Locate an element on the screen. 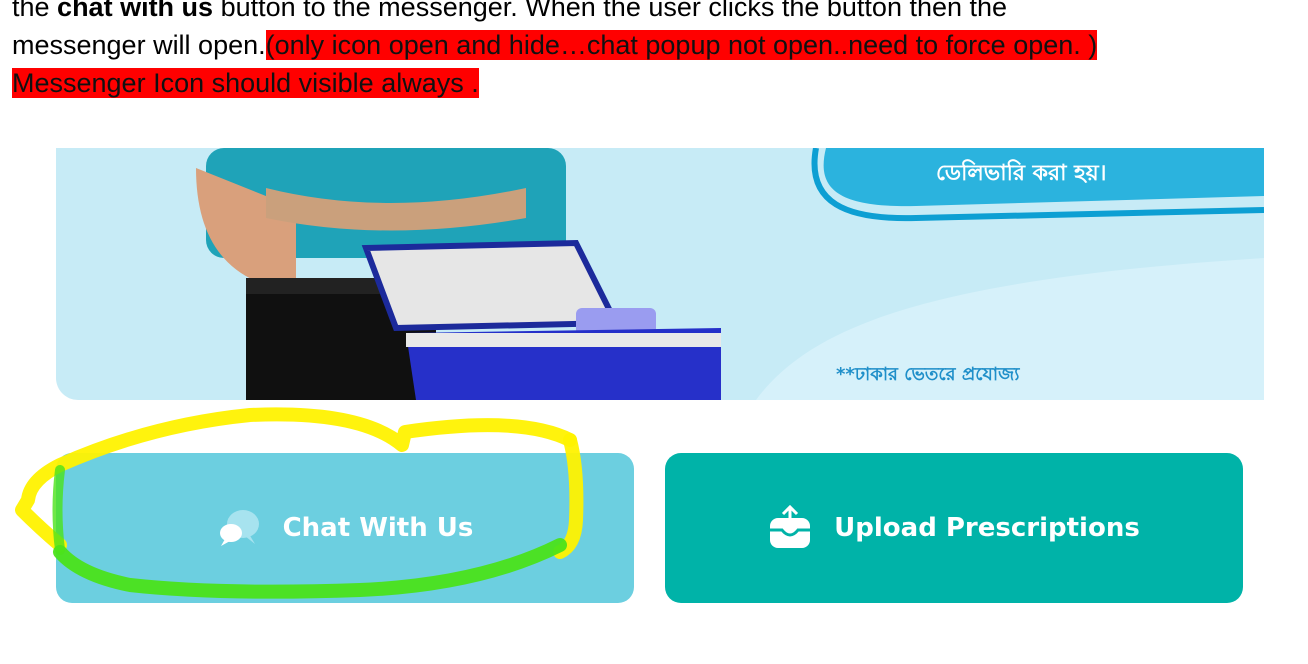  note-line2: messenger will open. is located at coordinates (139, 45).